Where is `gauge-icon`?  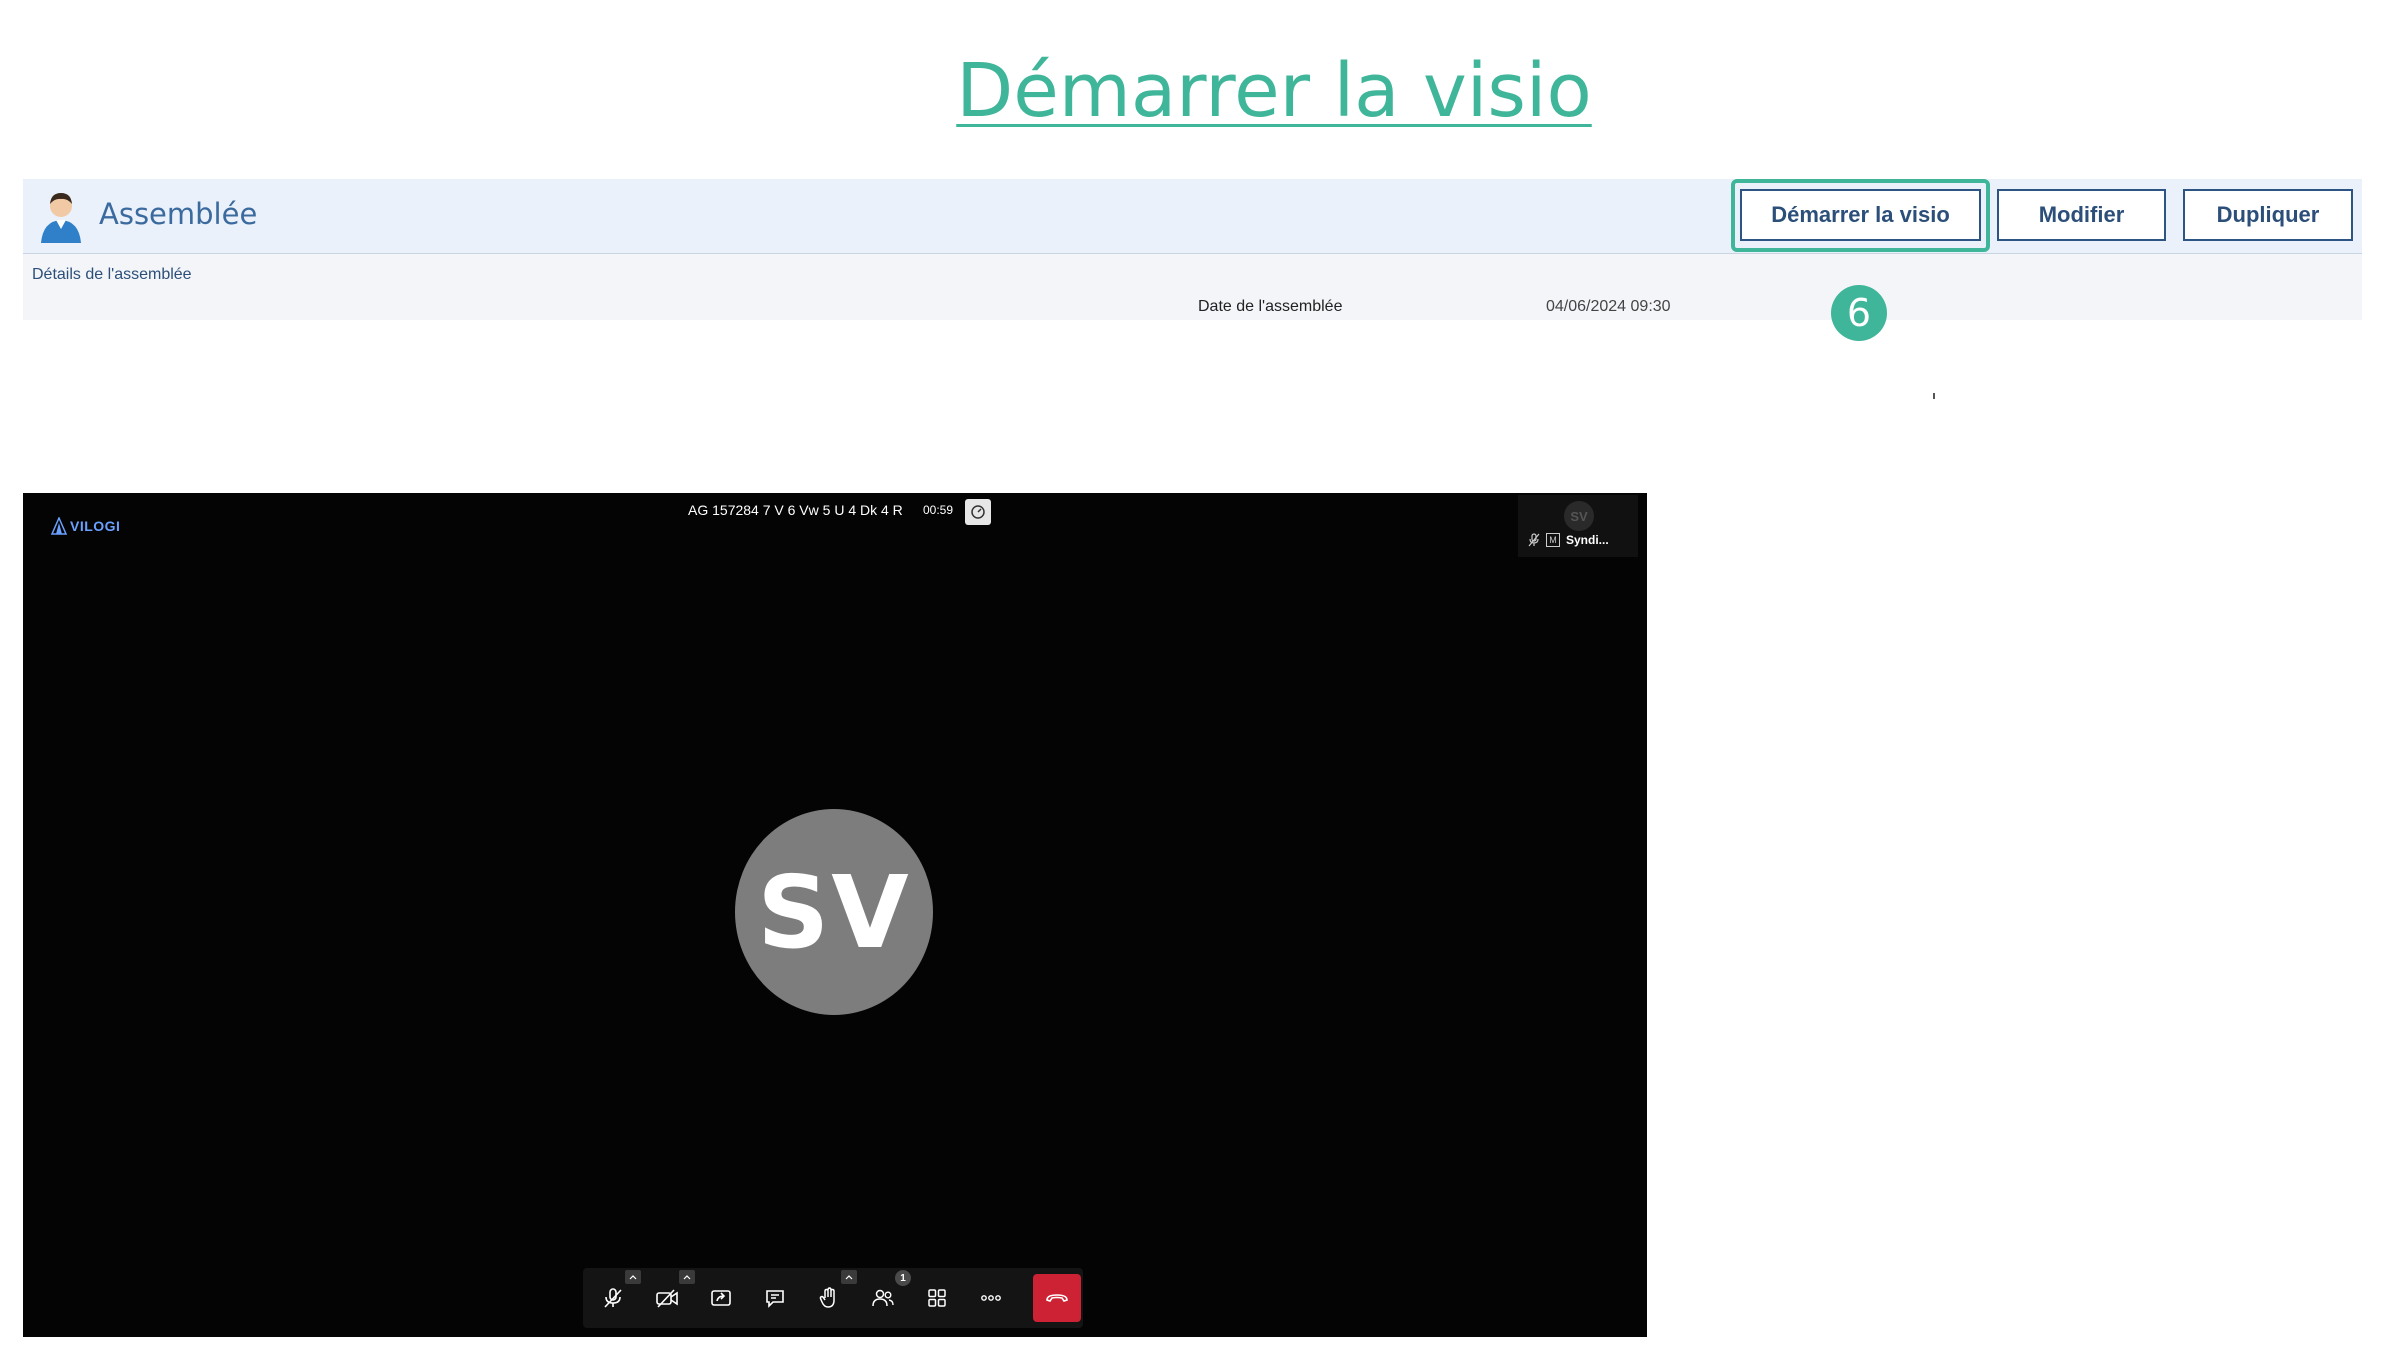 gauge-icon is located at coordinates (978, 512).